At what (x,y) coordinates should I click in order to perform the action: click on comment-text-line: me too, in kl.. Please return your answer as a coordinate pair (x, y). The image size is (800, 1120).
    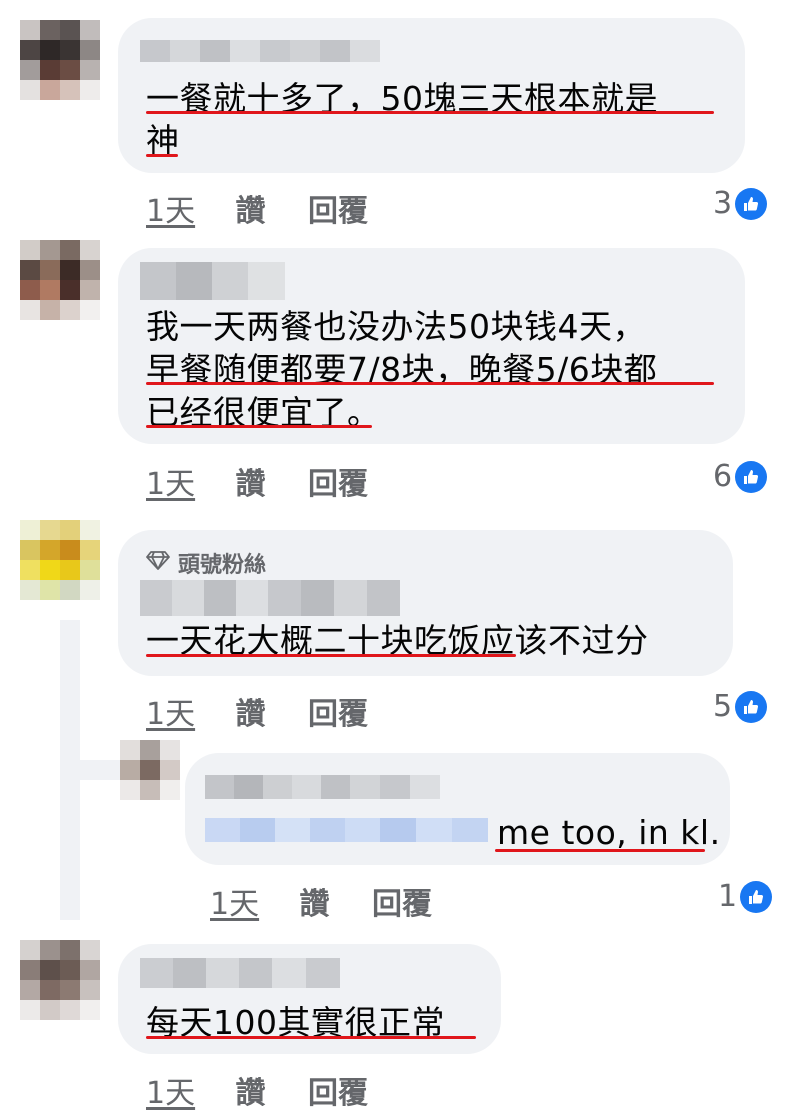
    Looking at the image, I should click on (609, 832).